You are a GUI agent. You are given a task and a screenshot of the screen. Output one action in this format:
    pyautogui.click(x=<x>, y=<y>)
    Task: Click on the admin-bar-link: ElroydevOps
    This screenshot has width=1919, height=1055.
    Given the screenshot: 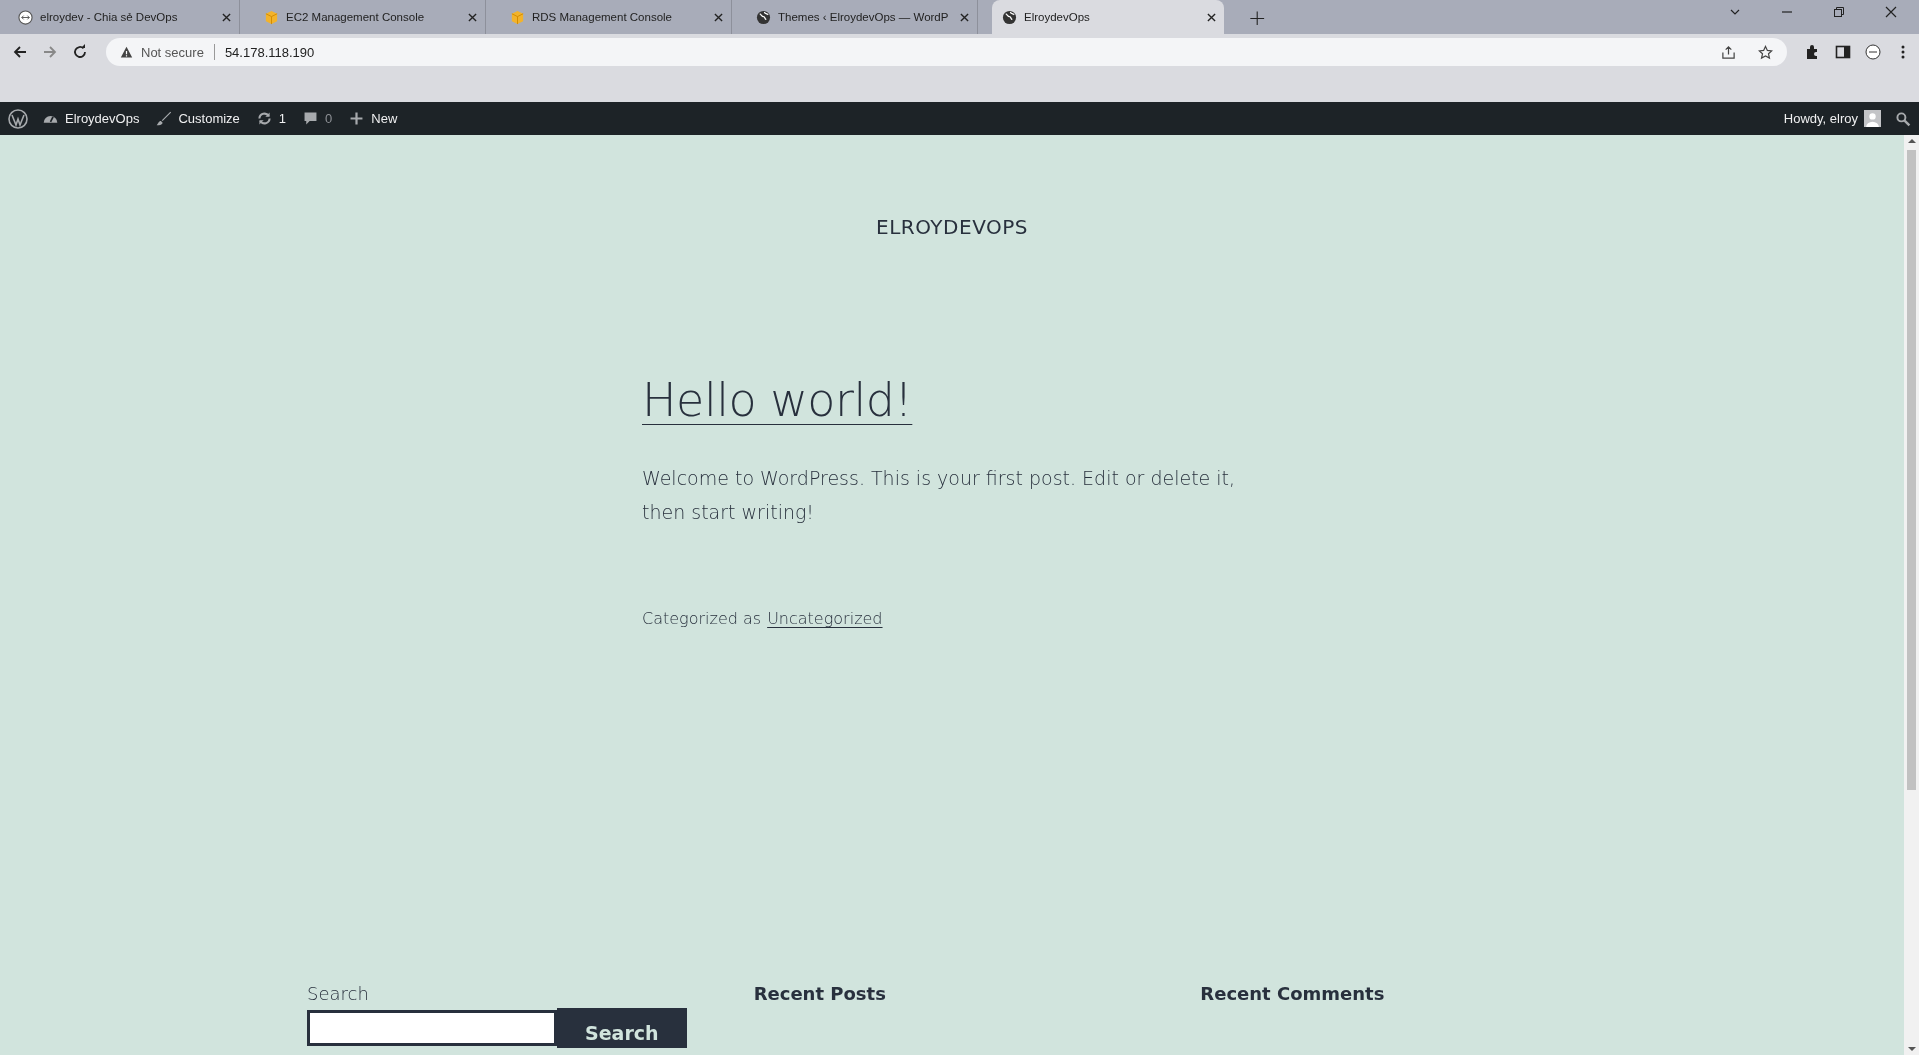 What is the action you would take?
    pyautogui.click(x=91, y=118)
    